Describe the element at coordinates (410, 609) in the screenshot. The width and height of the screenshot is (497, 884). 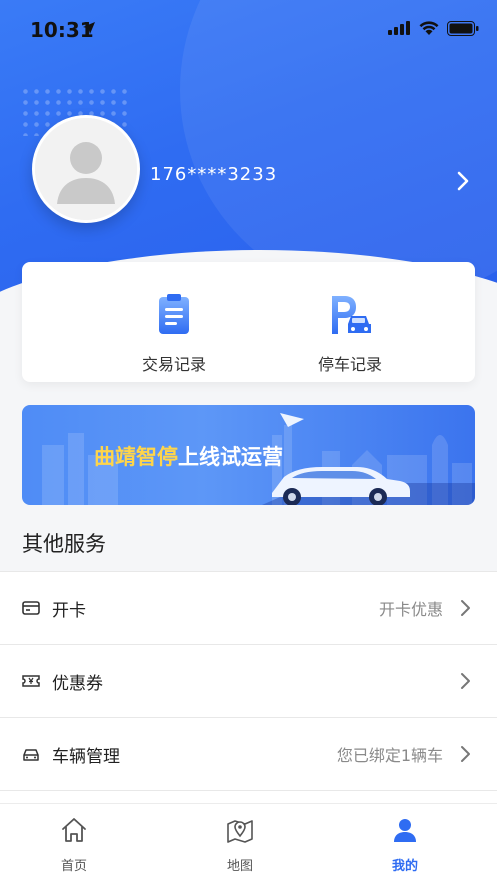
I see `list-item-value: 开卡优惠` at that location.